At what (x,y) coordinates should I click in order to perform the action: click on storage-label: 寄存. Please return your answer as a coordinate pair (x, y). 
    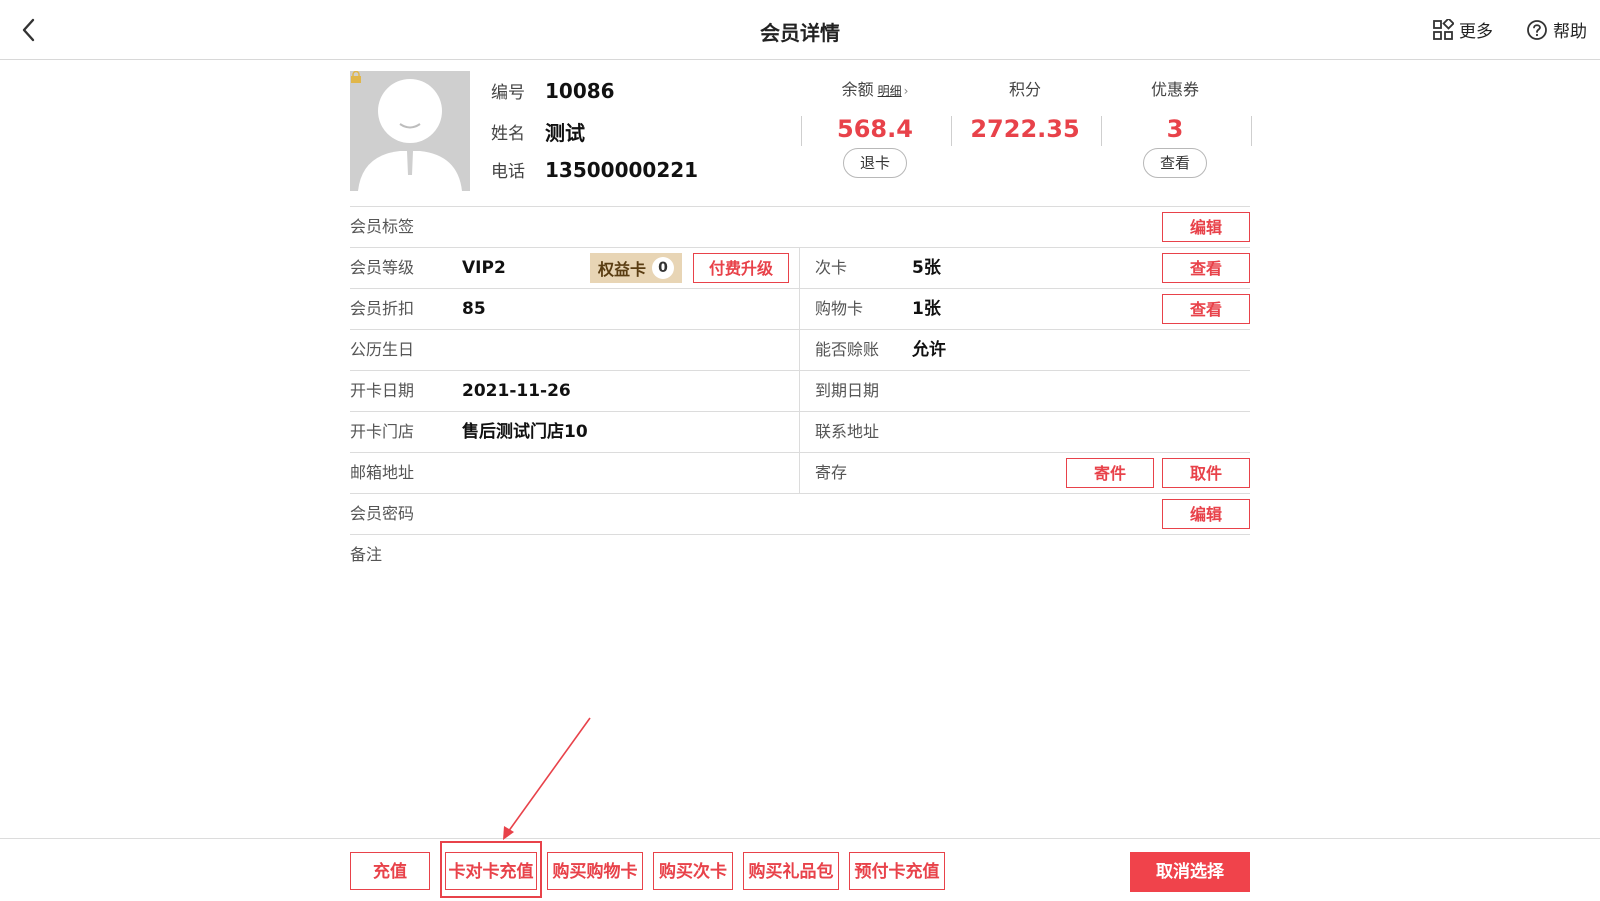
    Looking at the image, I should click on (831, 472).